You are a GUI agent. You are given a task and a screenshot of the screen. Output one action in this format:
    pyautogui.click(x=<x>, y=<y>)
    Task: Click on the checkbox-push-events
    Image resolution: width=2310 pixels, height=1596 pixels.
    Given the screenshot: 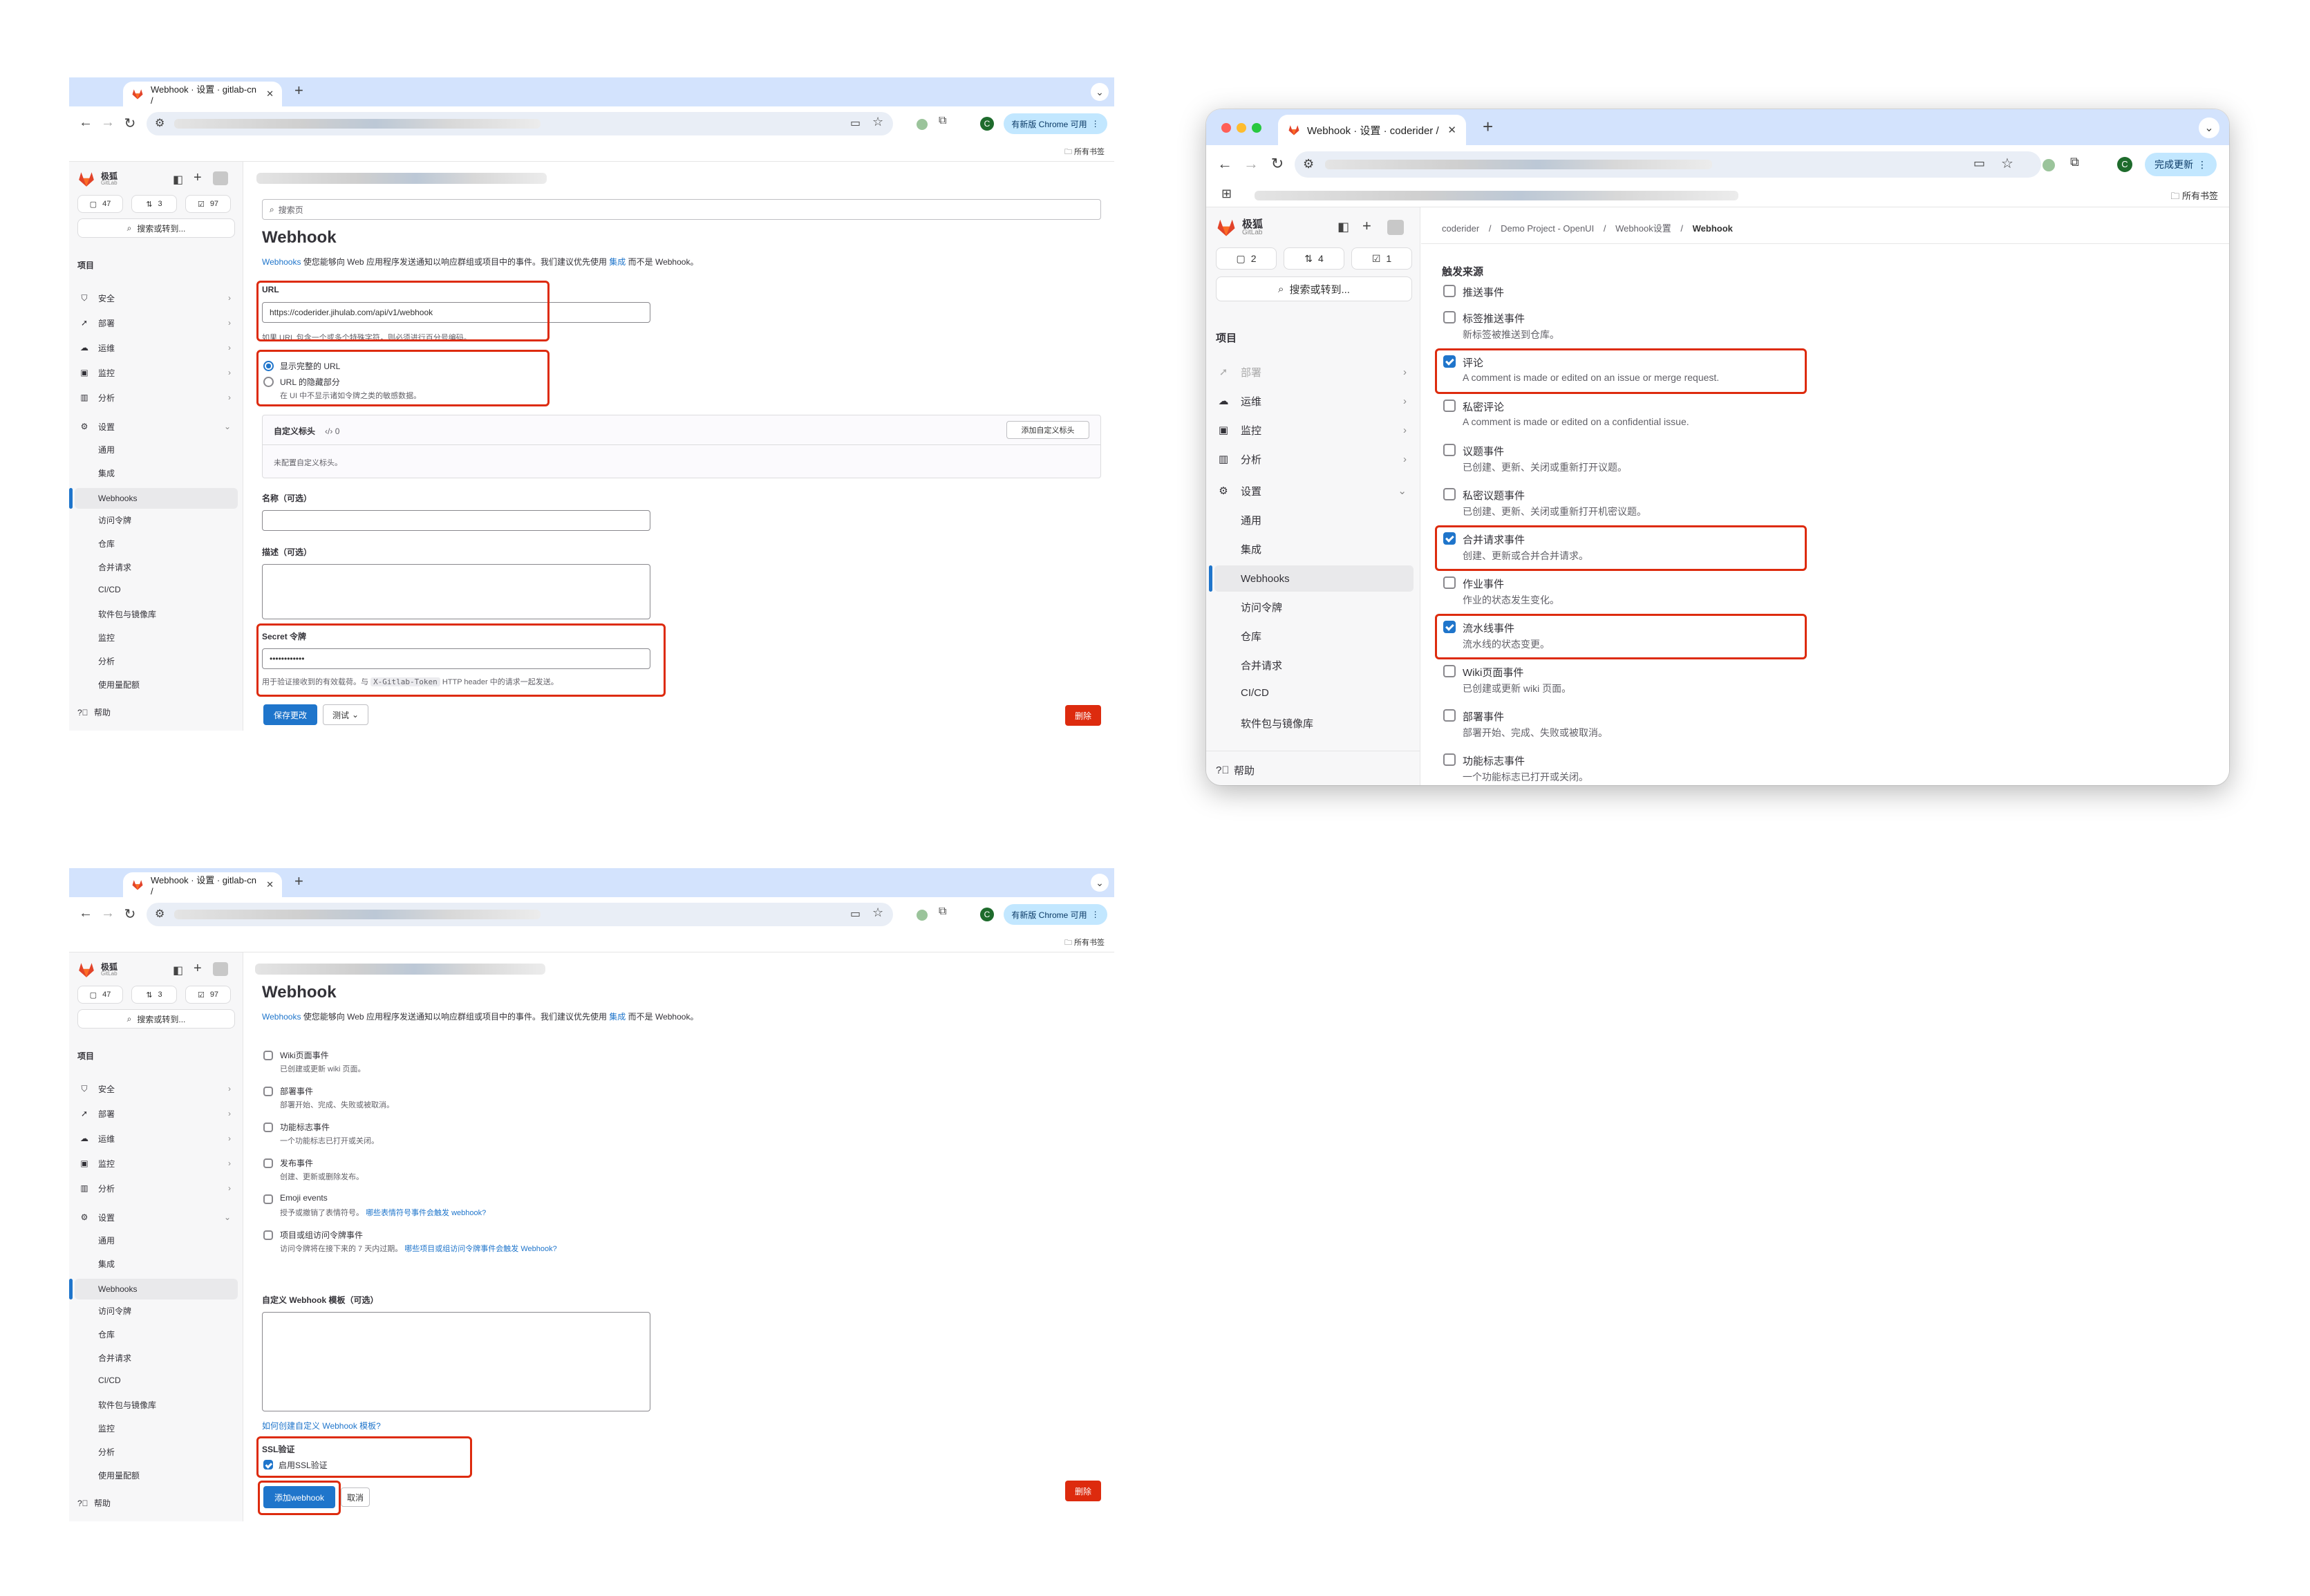 What is the action you would take?
    pyautogui.click(x=1449, y=291)
    